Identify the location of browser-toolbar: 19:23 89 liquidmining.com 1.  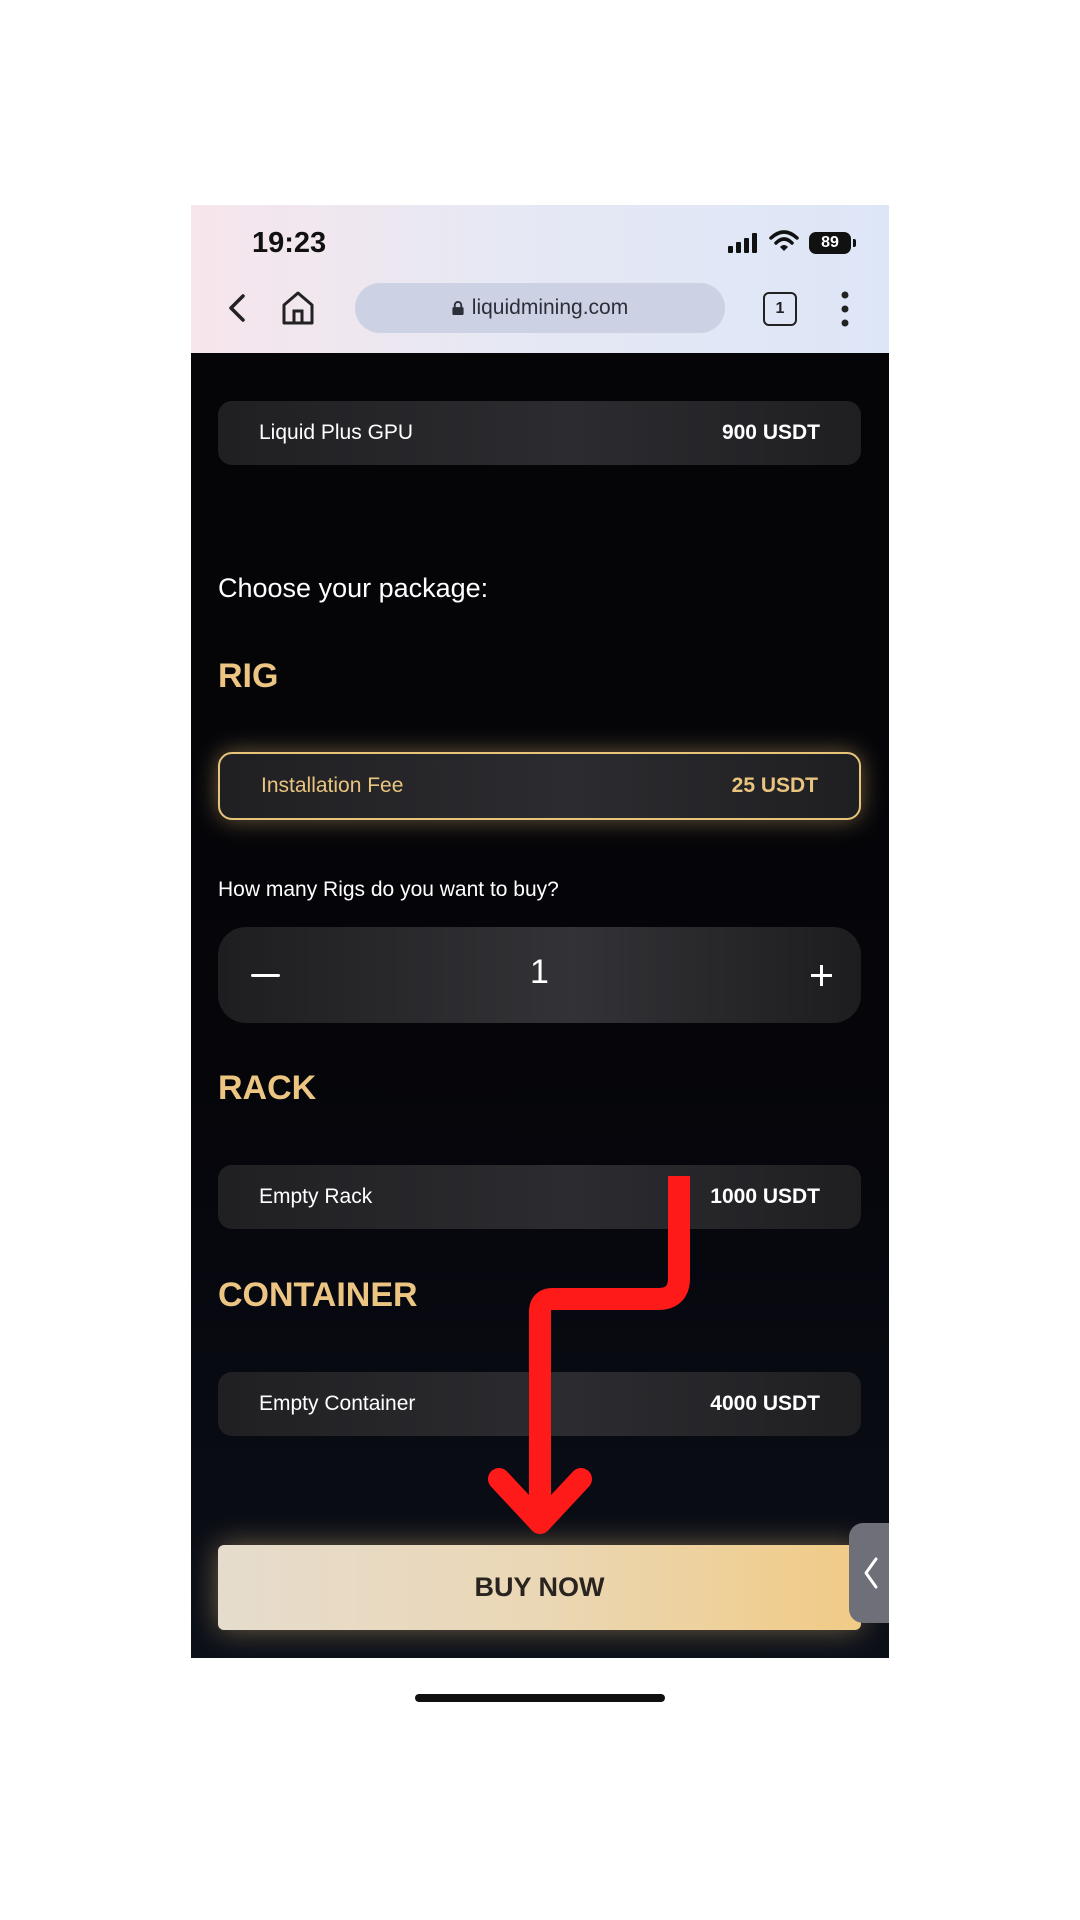
(540, 279).